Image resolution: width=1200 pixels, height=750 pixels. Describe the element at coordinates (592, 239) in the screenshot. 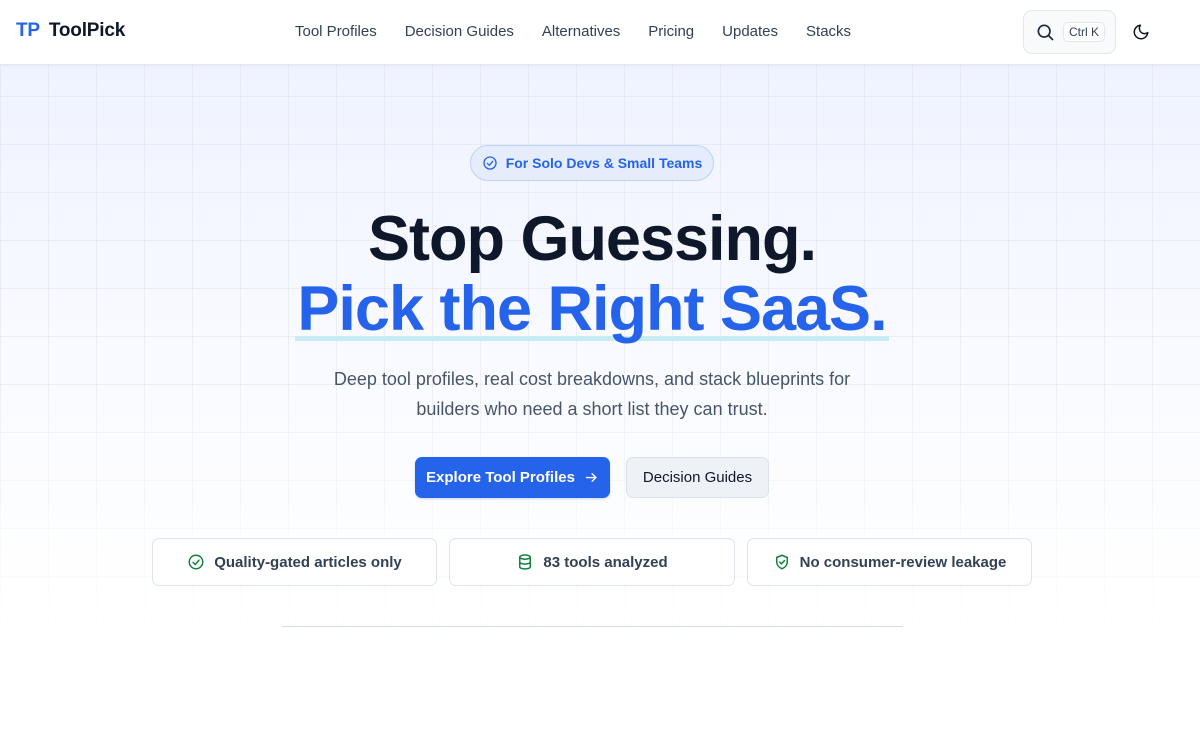

I see `headline-line-1: Stop Guessing.` at that location.